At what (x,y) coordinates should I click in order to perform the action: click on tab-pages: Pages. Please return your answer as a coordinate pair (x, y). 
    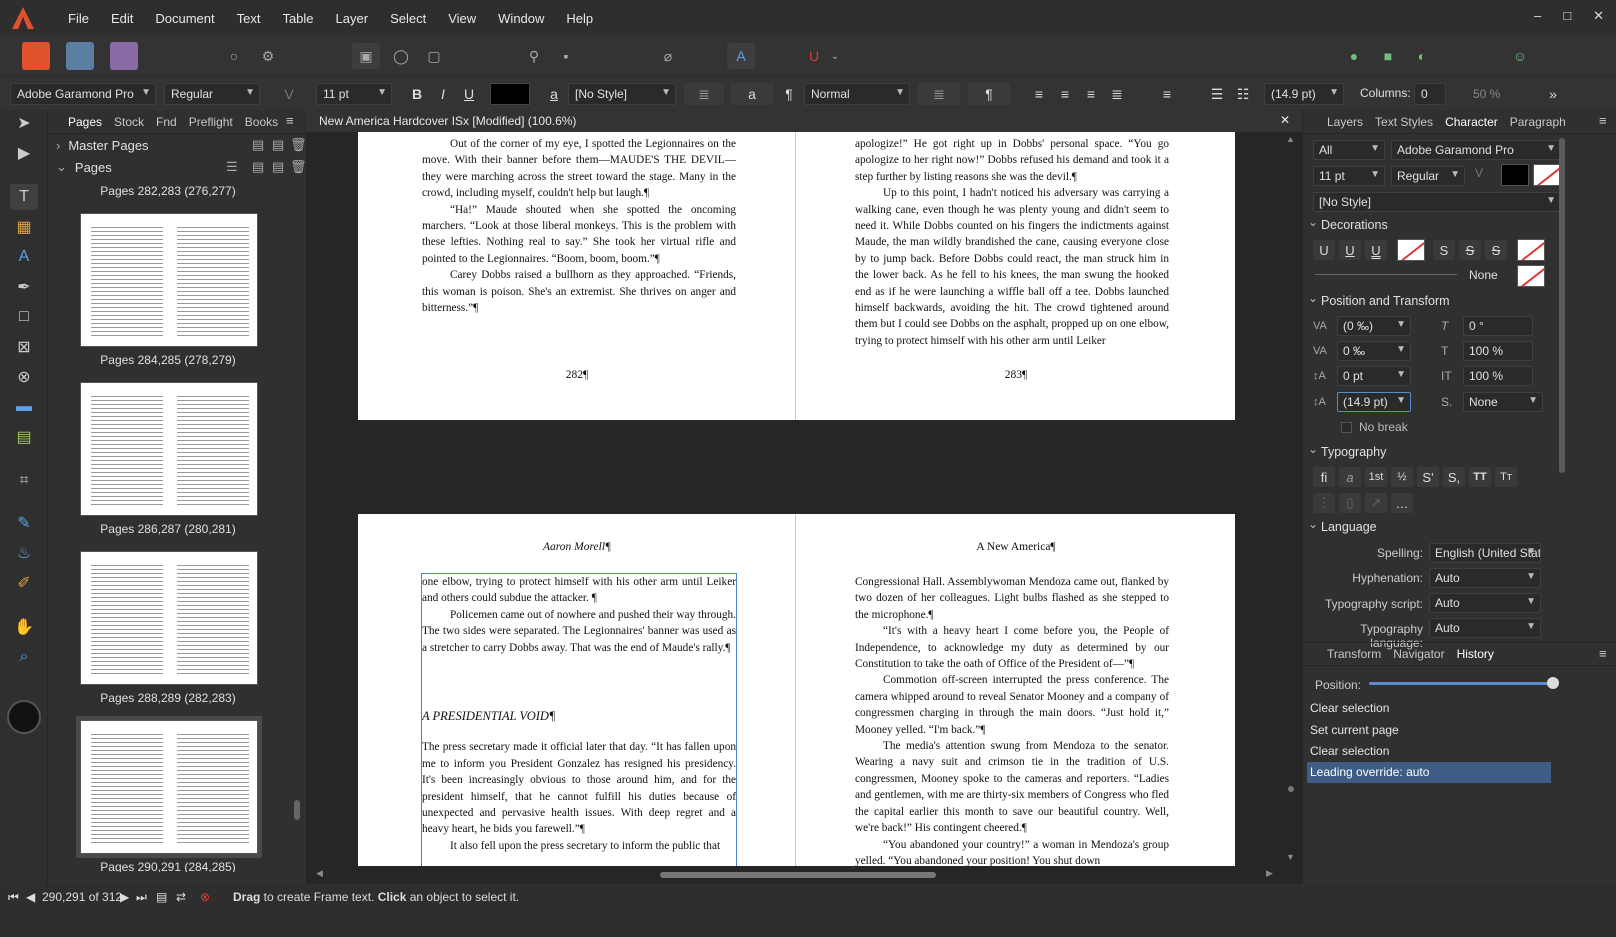
    Looking at the image, I should click on (85, 122).